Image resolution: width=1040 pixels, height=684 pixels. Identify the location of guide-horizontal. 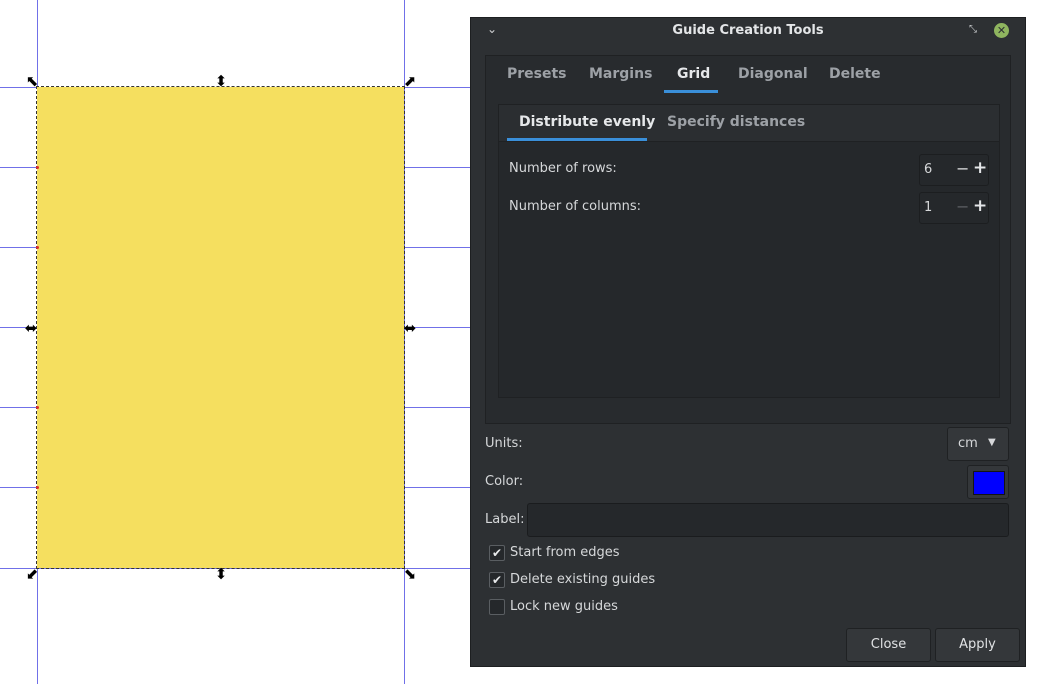
(235, 568).